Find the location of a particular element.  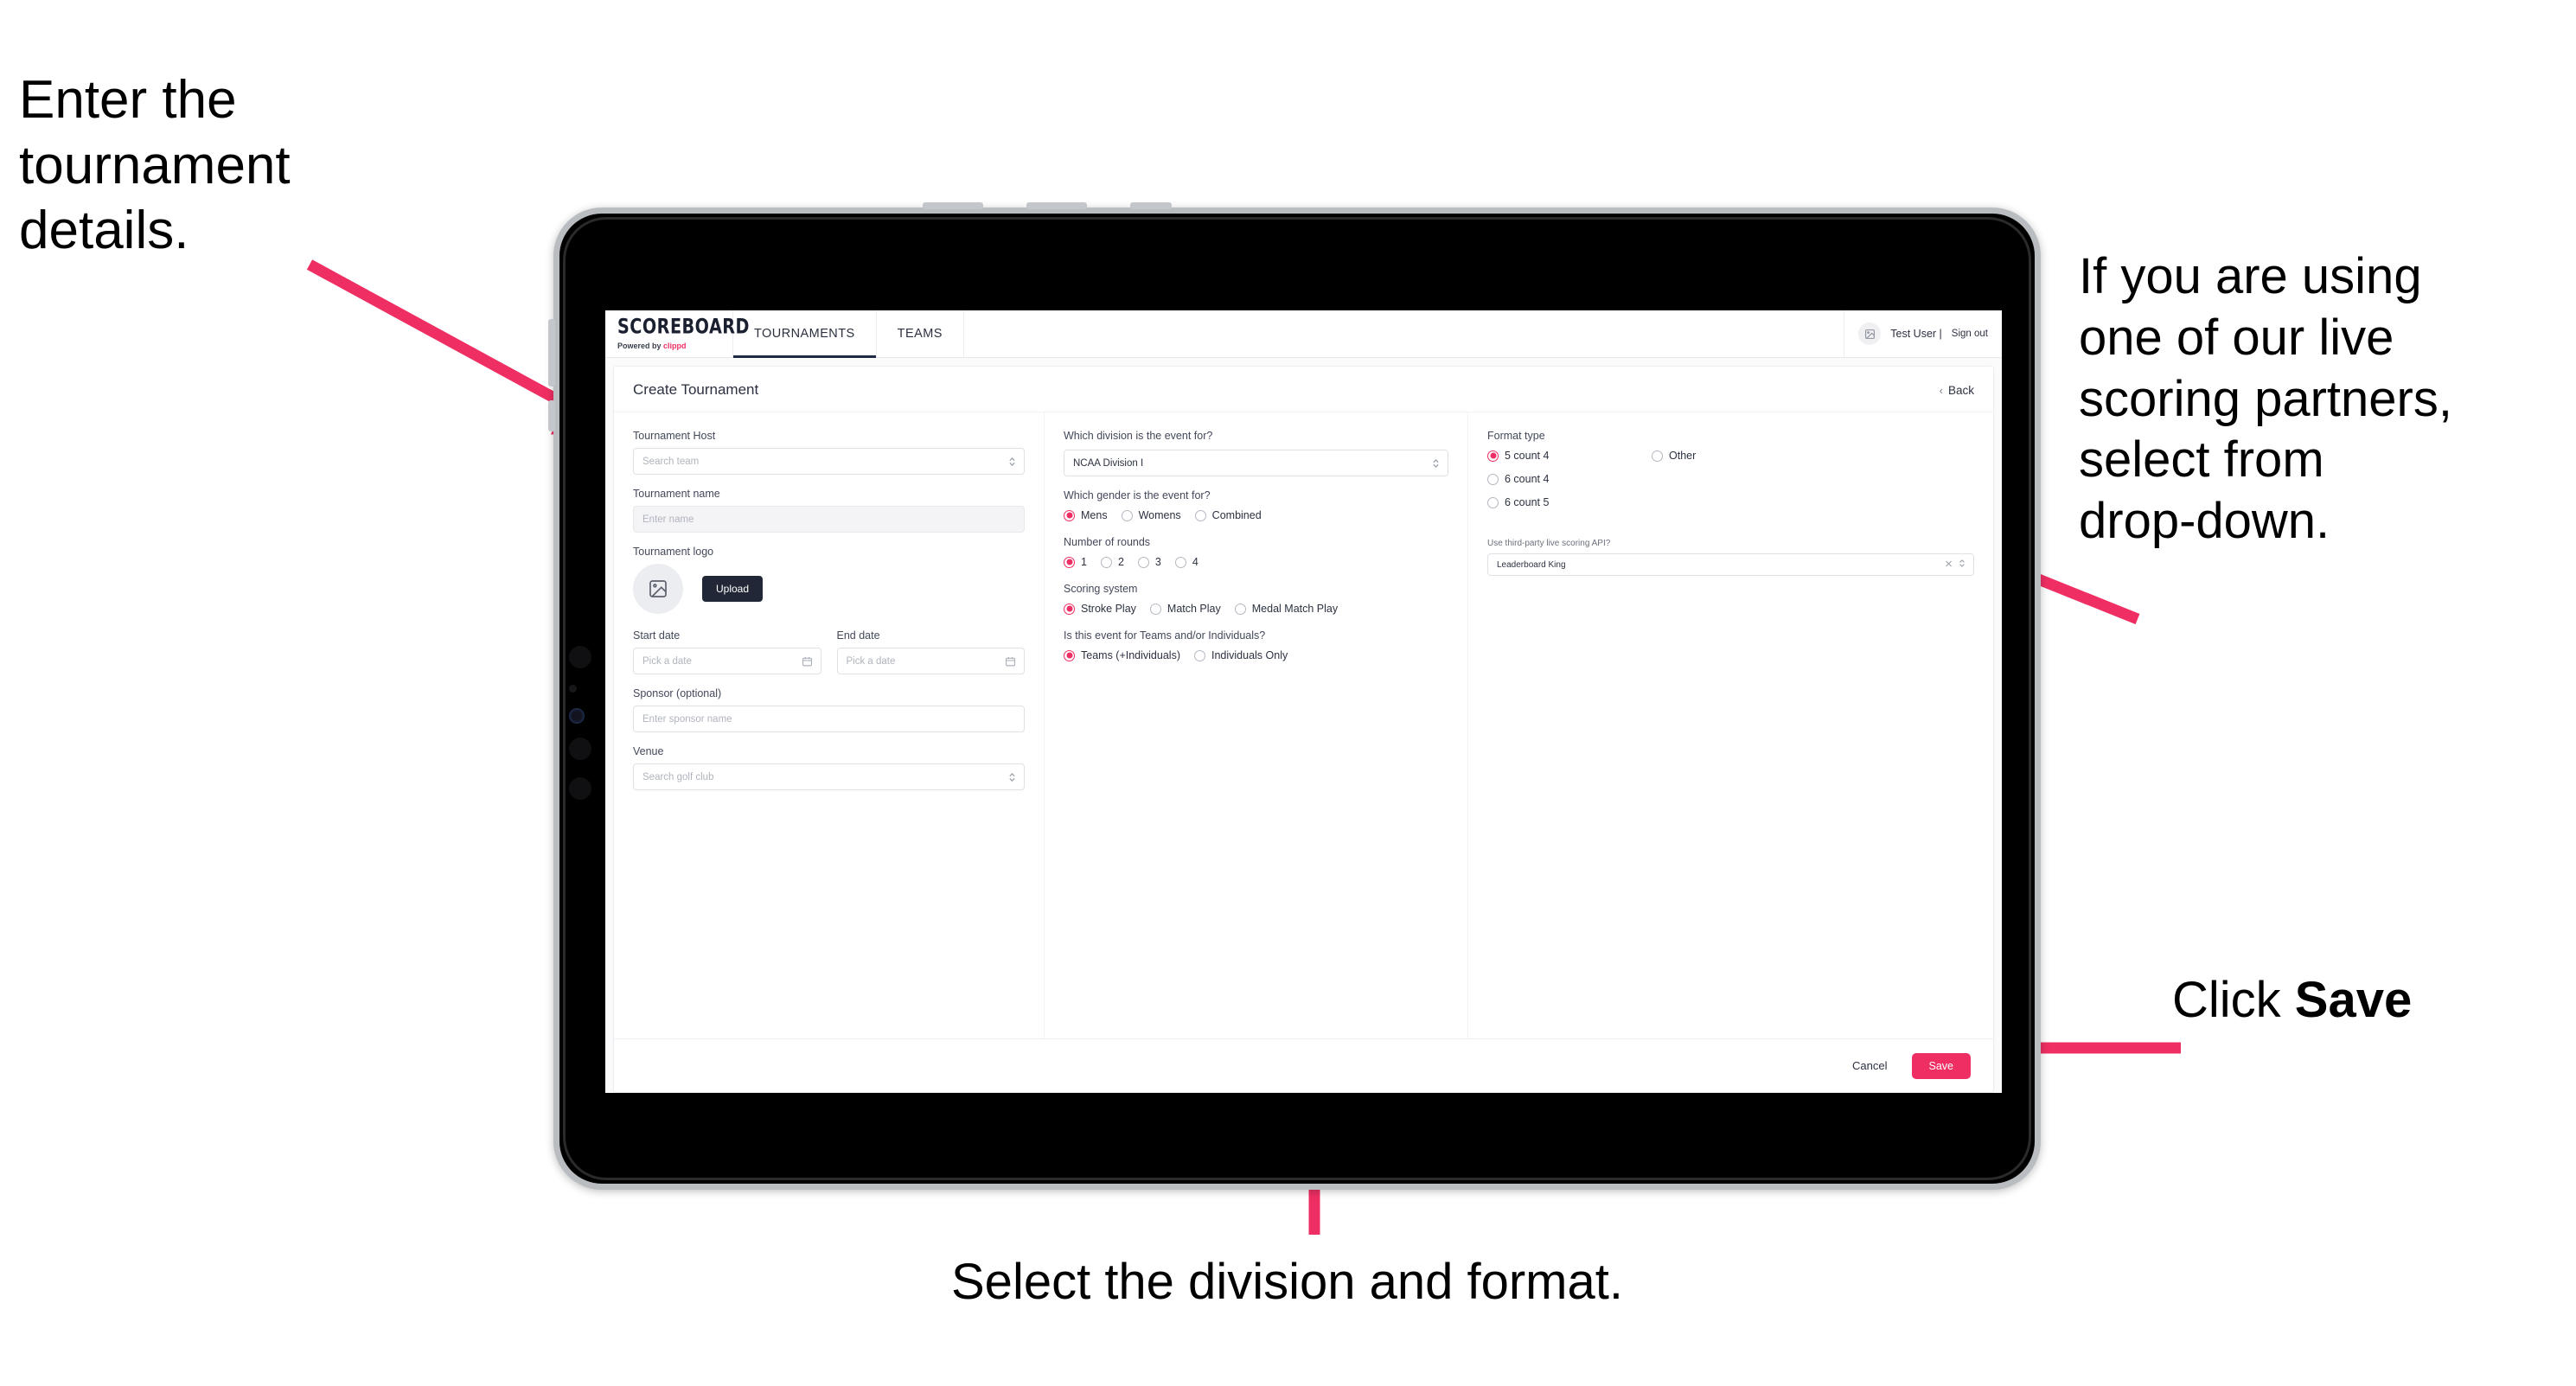

radio-teams-plus-individuals: Teams (+Individuals) is located at coordinates (1122, 655).